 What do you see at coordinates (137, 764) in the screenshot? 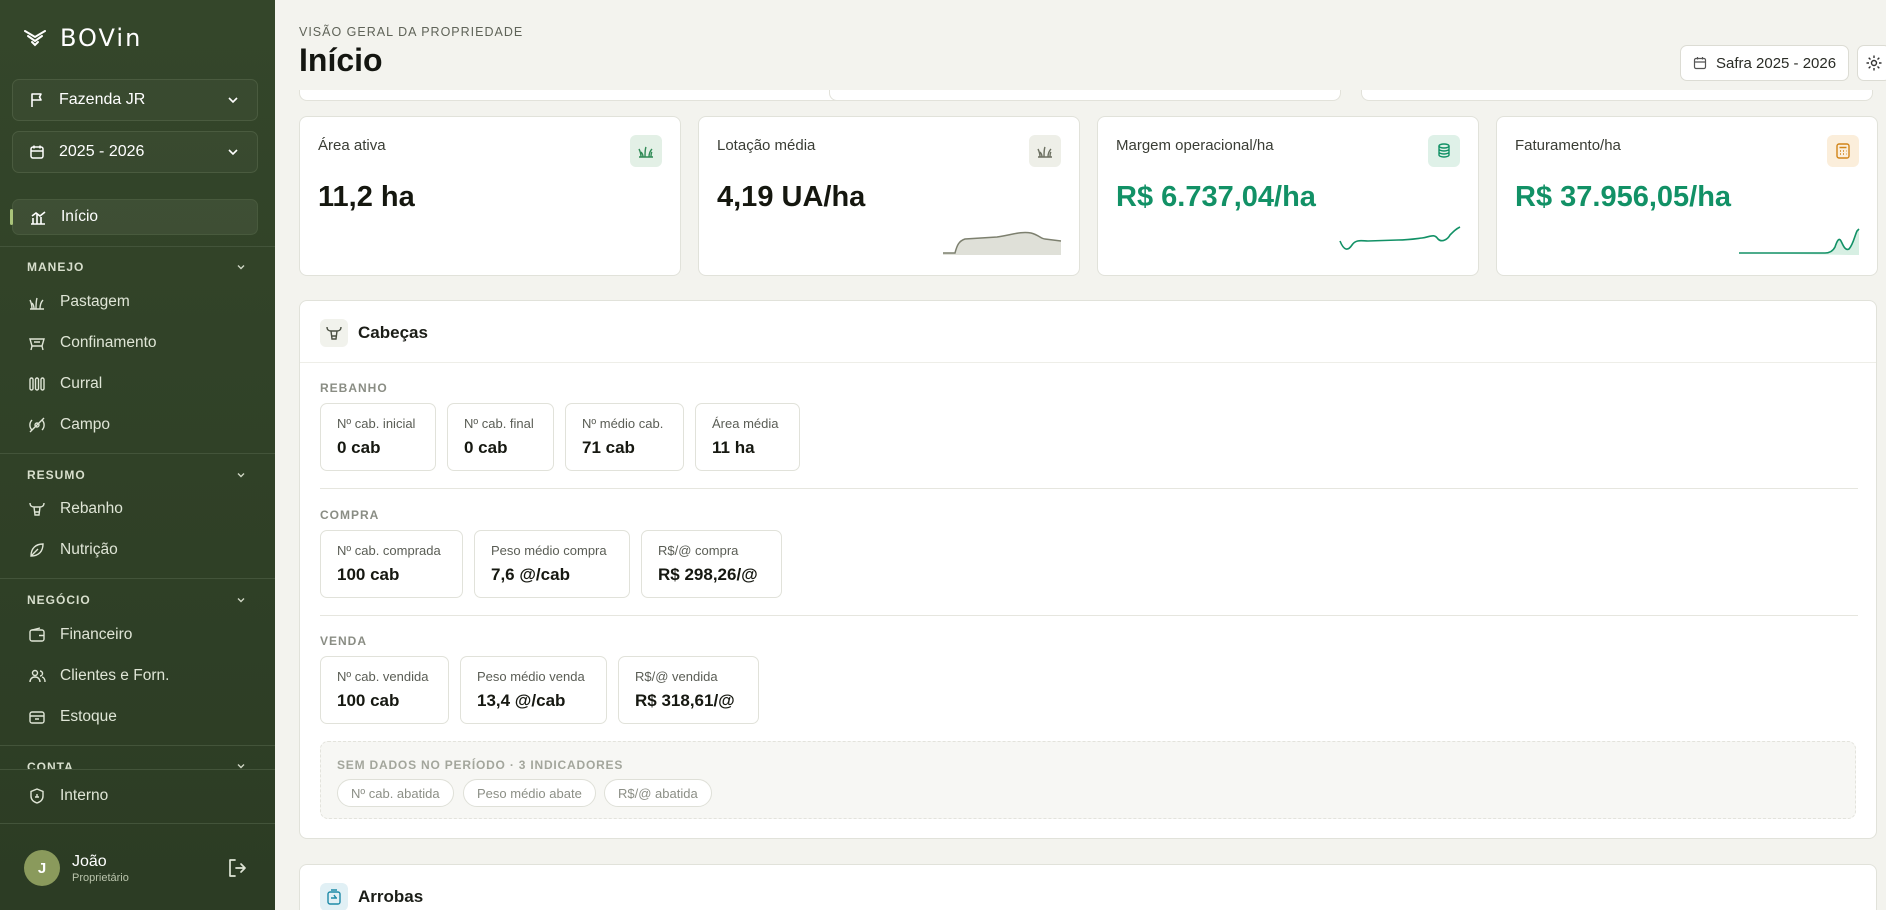
I see `section-conta: CONTA` at bounding box center [137, 764].